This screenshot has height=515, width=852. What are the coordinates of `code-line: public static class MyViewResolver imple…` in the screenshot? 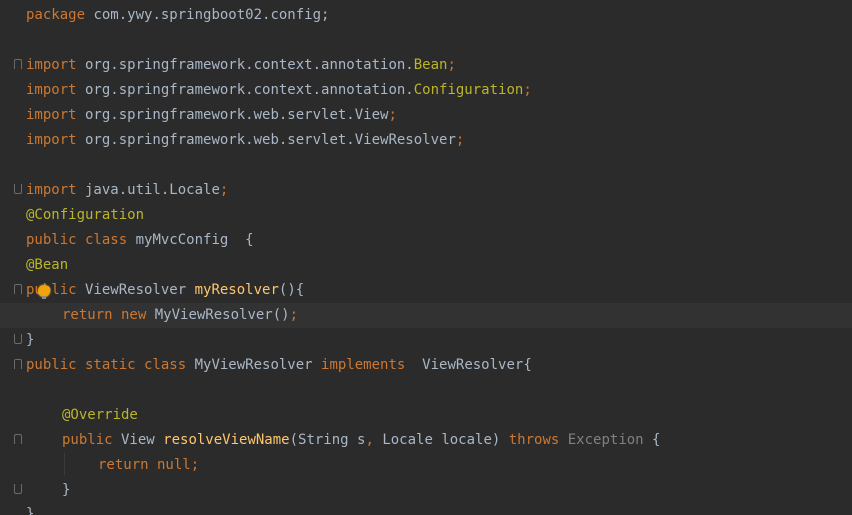 It's located at (439, 365).